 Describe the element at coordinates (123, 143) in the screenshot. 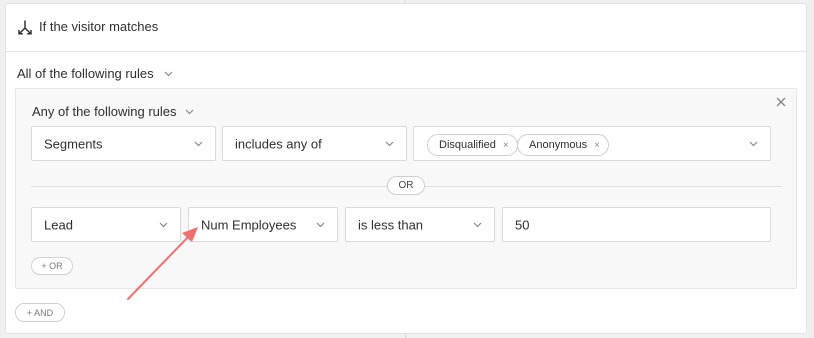

I see `rule-source-select: Segments` at that location.